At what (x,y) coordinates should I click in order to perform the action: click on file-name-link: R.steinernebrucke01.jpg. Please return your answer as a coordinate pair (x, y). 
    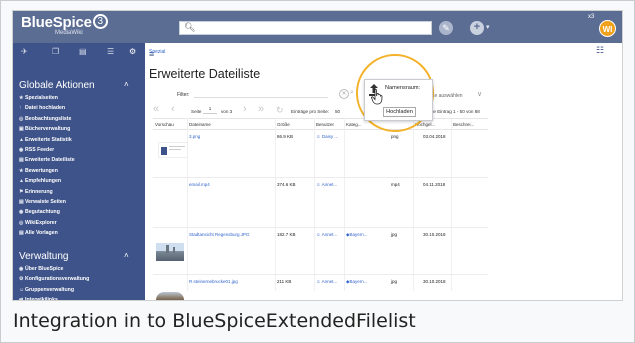
    Looking at the image, I should click on (213, 281).